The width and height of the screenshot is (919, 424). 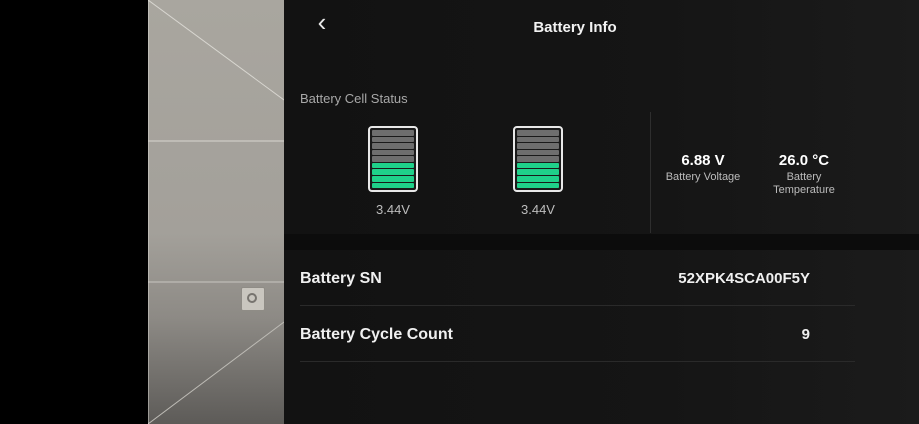 What do you see at coordinates (467, 173) in the screenshot?
I see `cell-status-section: 3.44V 3.44V` at bounding box center [467, 173].